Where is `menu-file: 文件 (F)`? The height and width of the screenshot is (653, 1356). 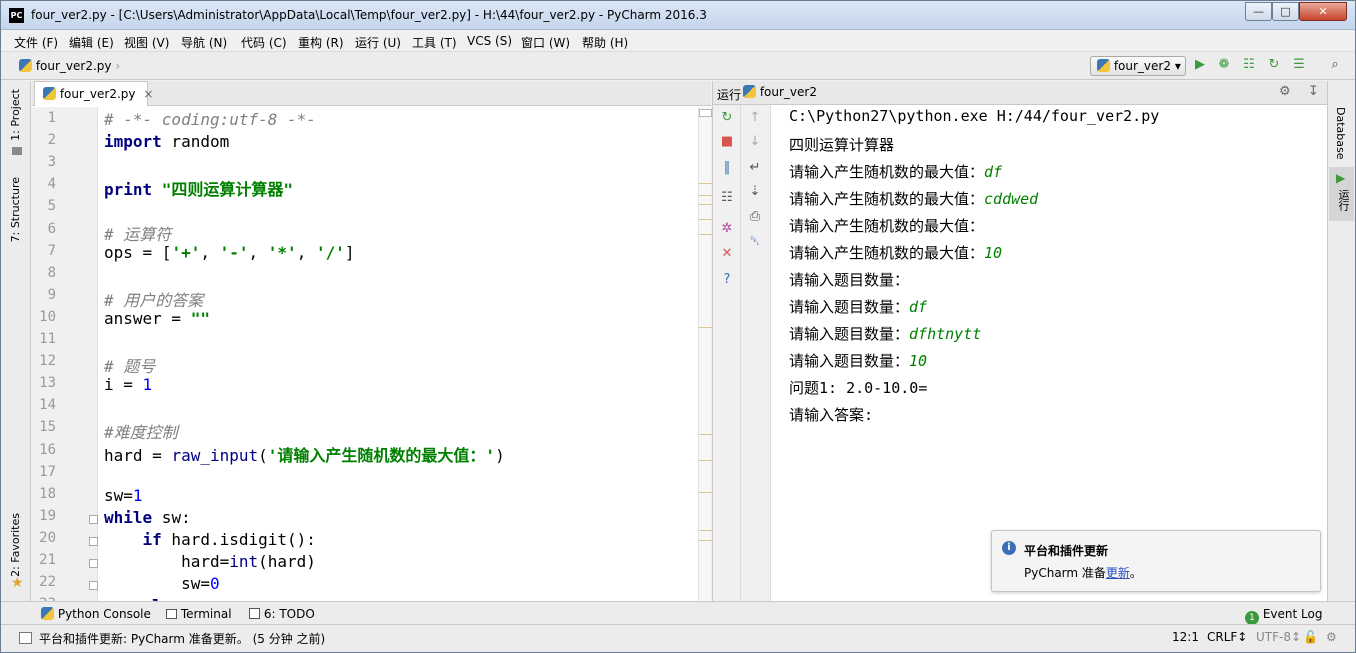 menu-file: 文件 (F) is located at coordinates (36, 42).